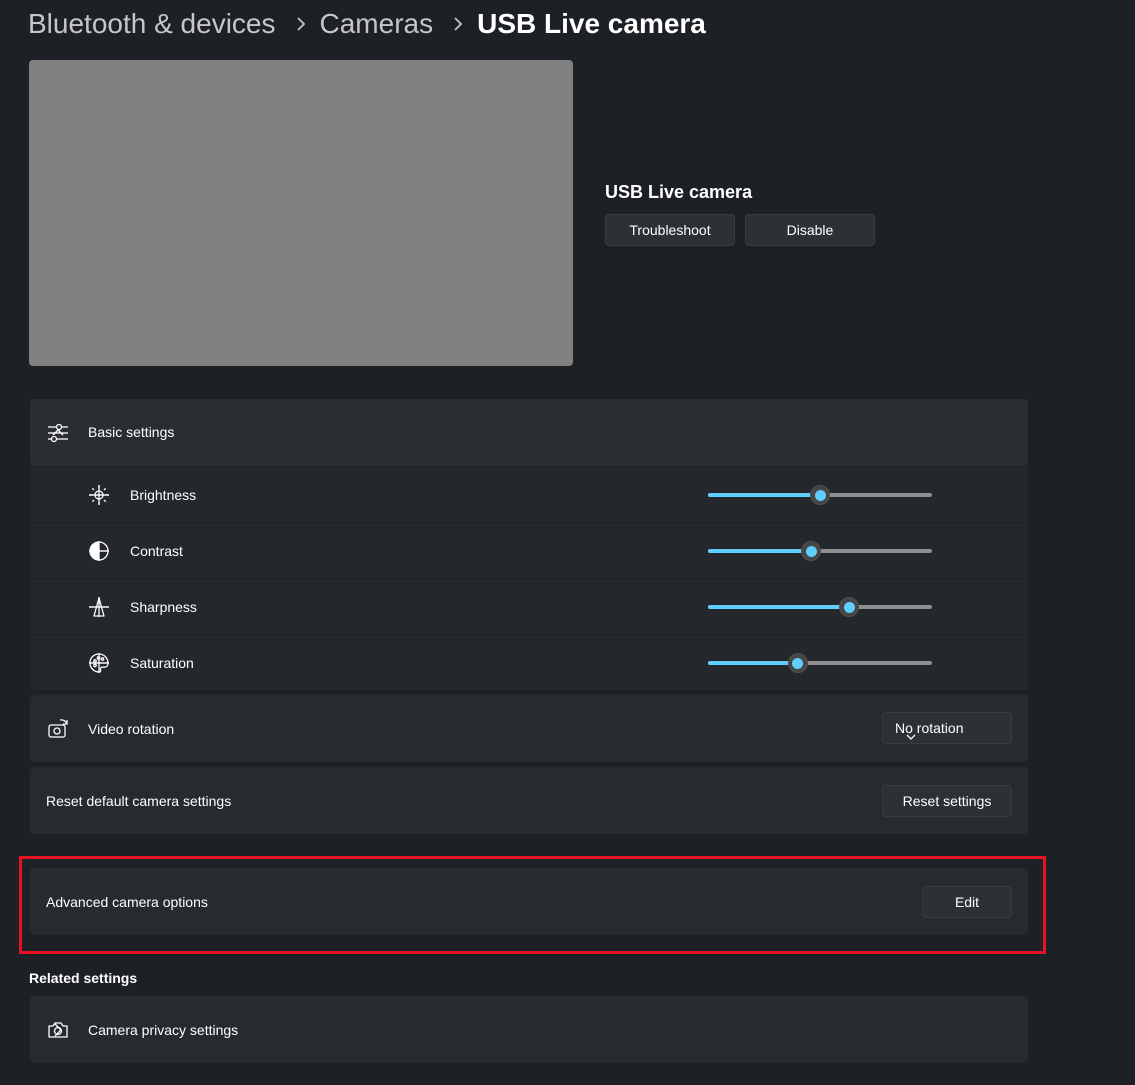  What do you see at coordinates (679, 192) in the screenshot?
I see `device-name: USB Live camera` at bounding box center [679, 192].